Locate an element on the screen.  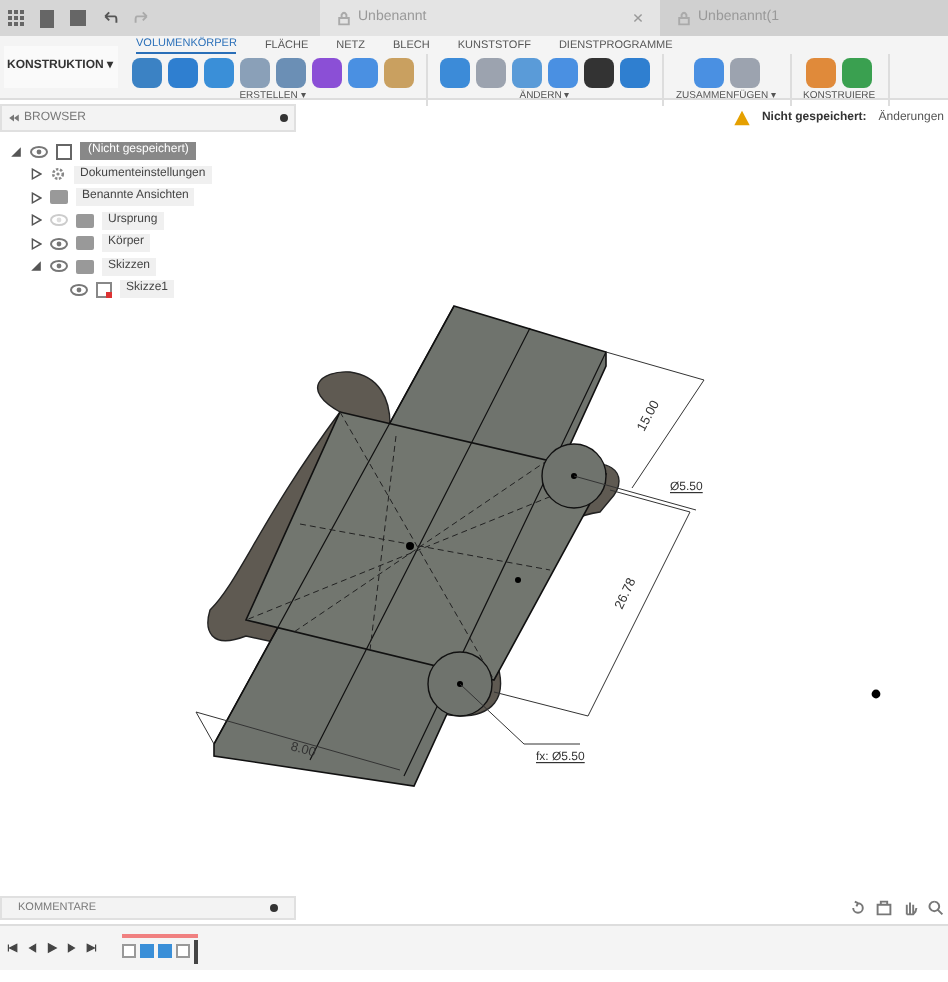
pan-hand-icon is located at coordinates (910, 908).